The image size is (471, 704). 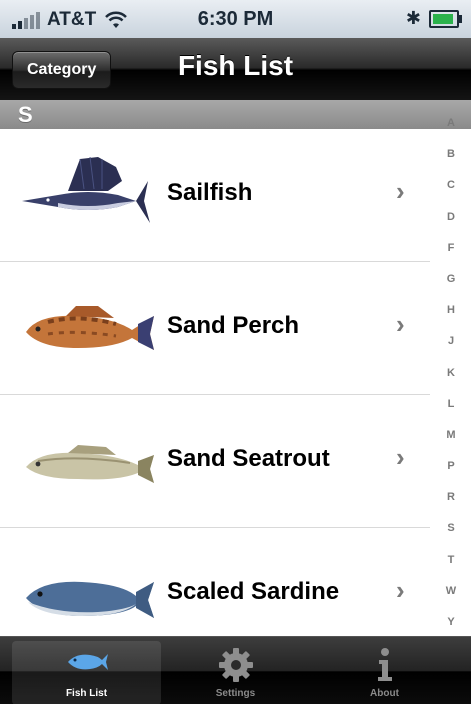 I want to click on sand-perch-icon, so click(x=90, y=328).